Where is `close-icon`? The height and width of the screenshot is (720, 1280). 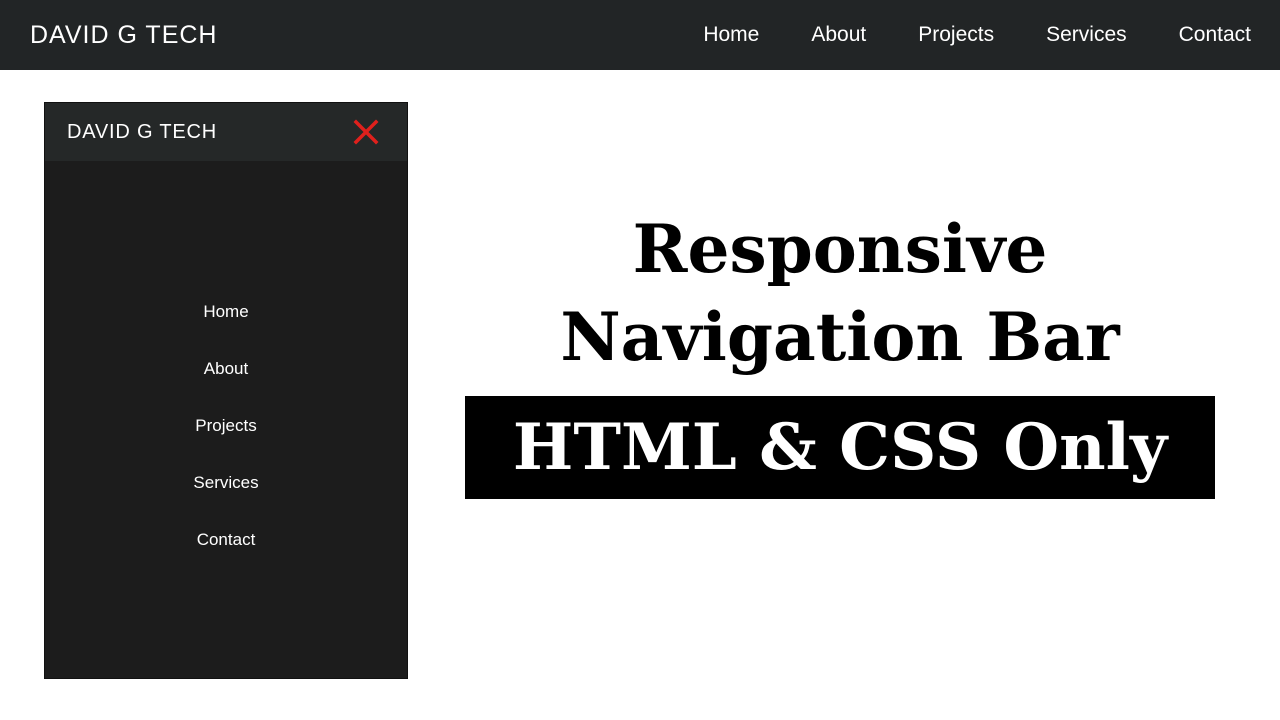
close-icon is located at coordinates (366, 132).